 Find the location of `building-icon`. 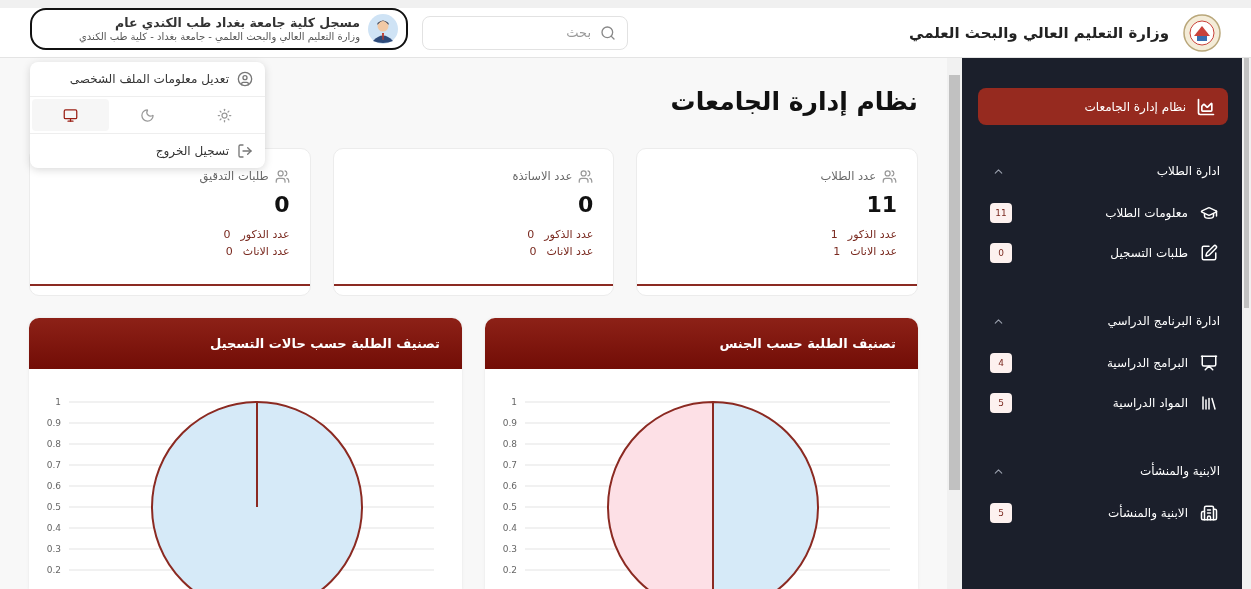

building-icon is located at coordinates (1209, 513).